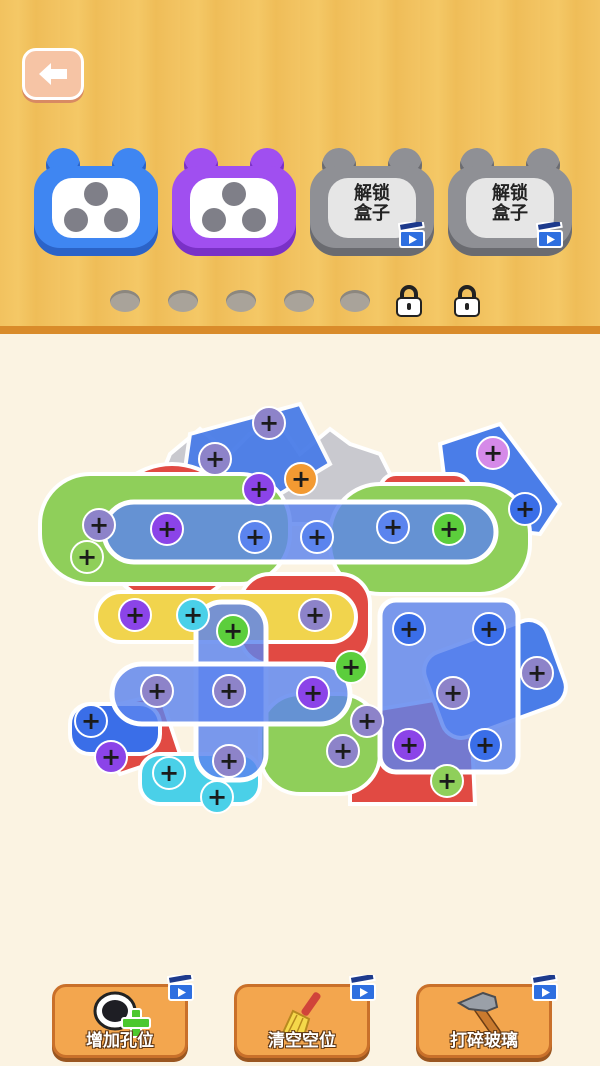 The image size is (600, 1066). What do you see at coordinates (484, 1041) in the screenshot?
I see `tool-label: 打碎玻璃` at bounding box center [484, 1041].